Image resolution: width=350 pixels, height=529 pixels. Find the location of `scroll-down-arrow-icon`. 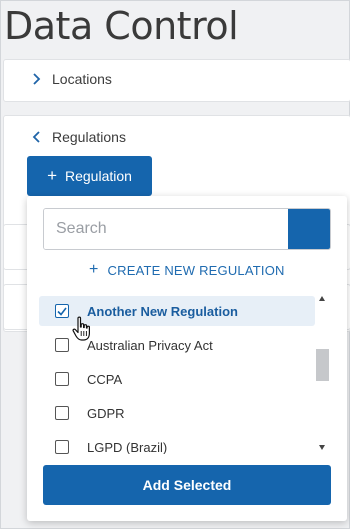

scroll-down-arrow-icon is located at coordinates (322, 447).